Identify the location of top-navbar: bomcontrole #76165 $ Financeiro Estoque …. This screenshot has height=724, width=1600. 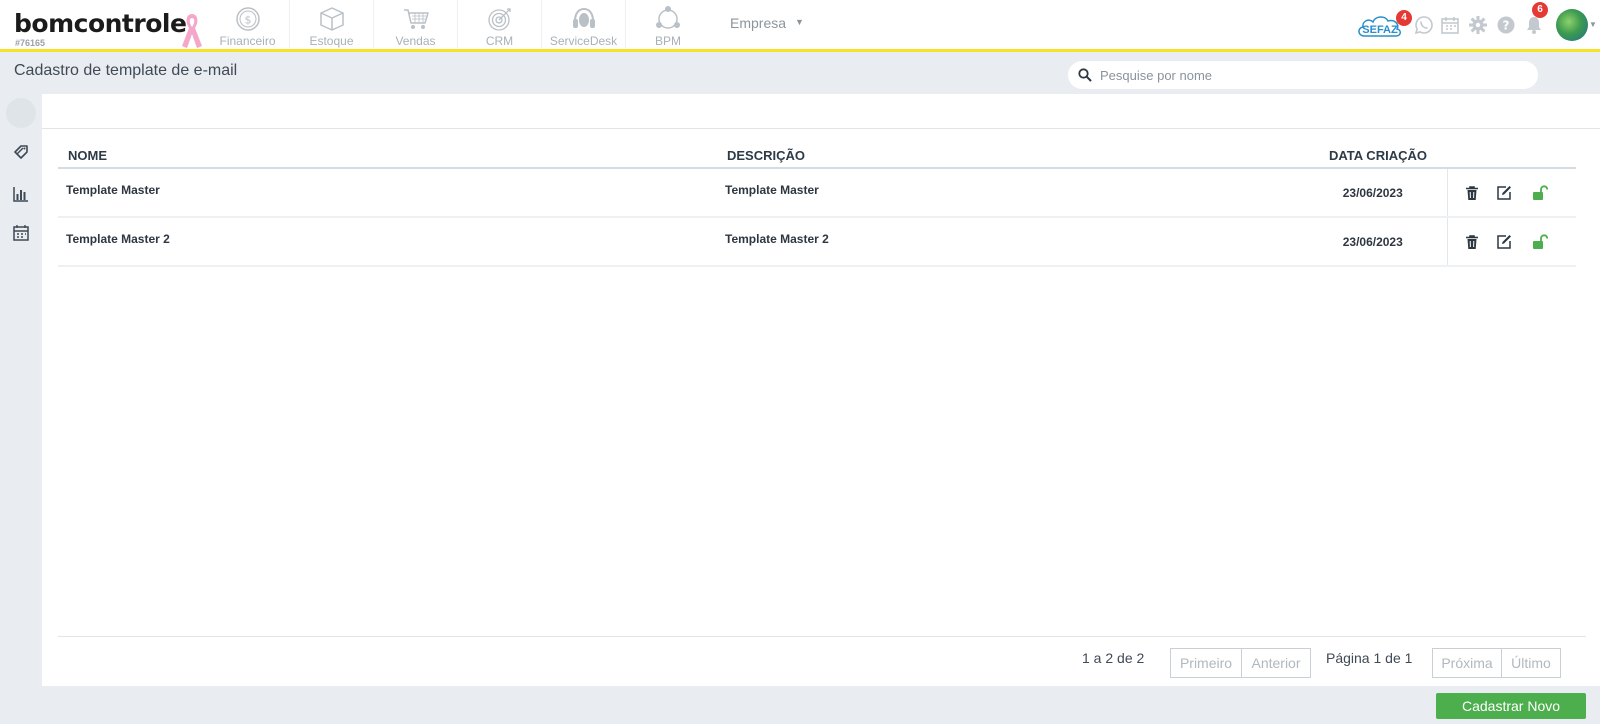
(800, 26).